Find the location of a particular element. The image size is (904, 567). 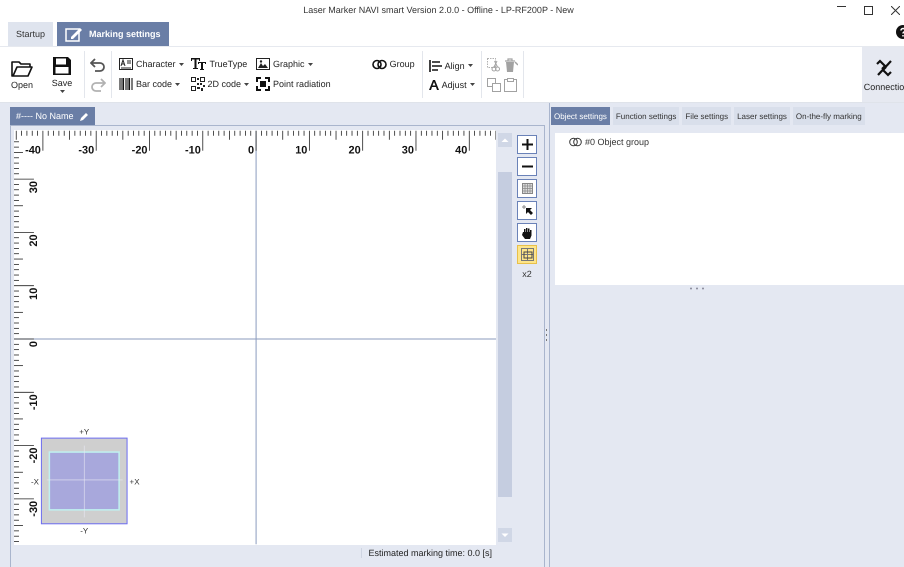

graphic-button: Graphic is located at coordinates (293, 64).